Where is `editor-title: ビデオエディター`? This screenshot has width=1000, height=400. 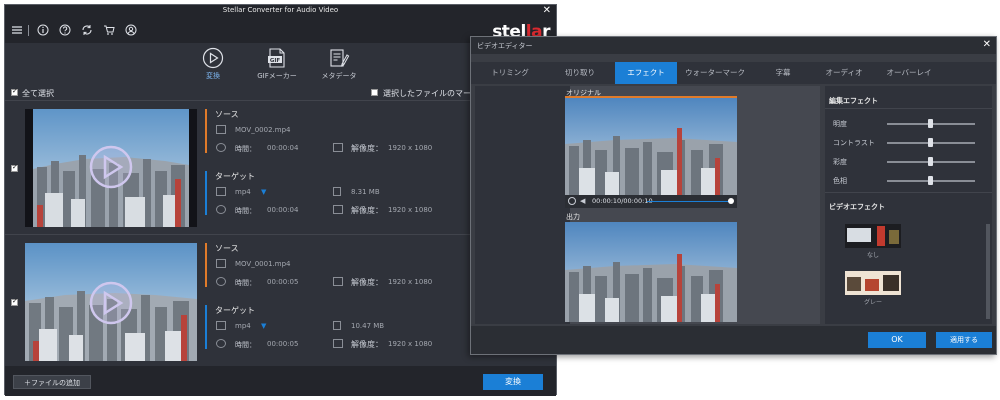 editor-title: ビデオエディター is located at coordinates (505, 46).